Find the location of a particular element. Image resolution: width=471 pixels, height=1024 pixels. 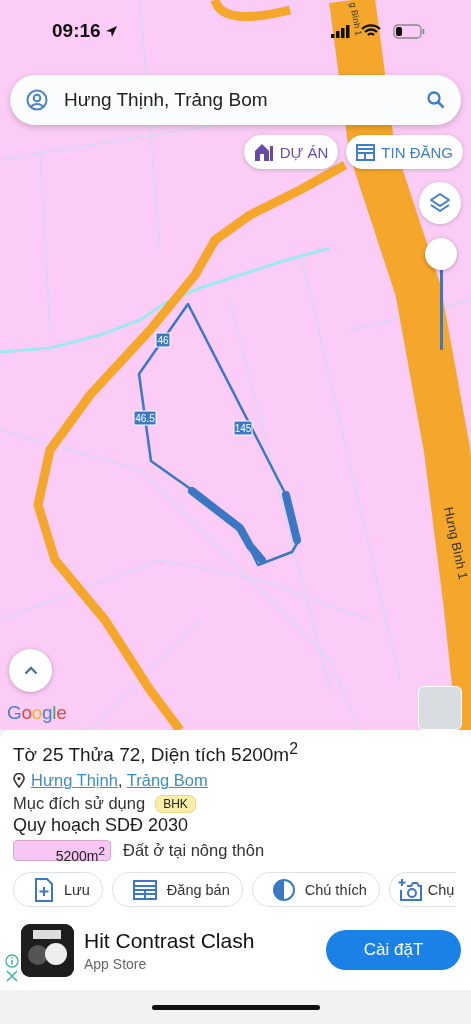

app-name: Hit Contrast Clash is located at coordinates (170, 940).